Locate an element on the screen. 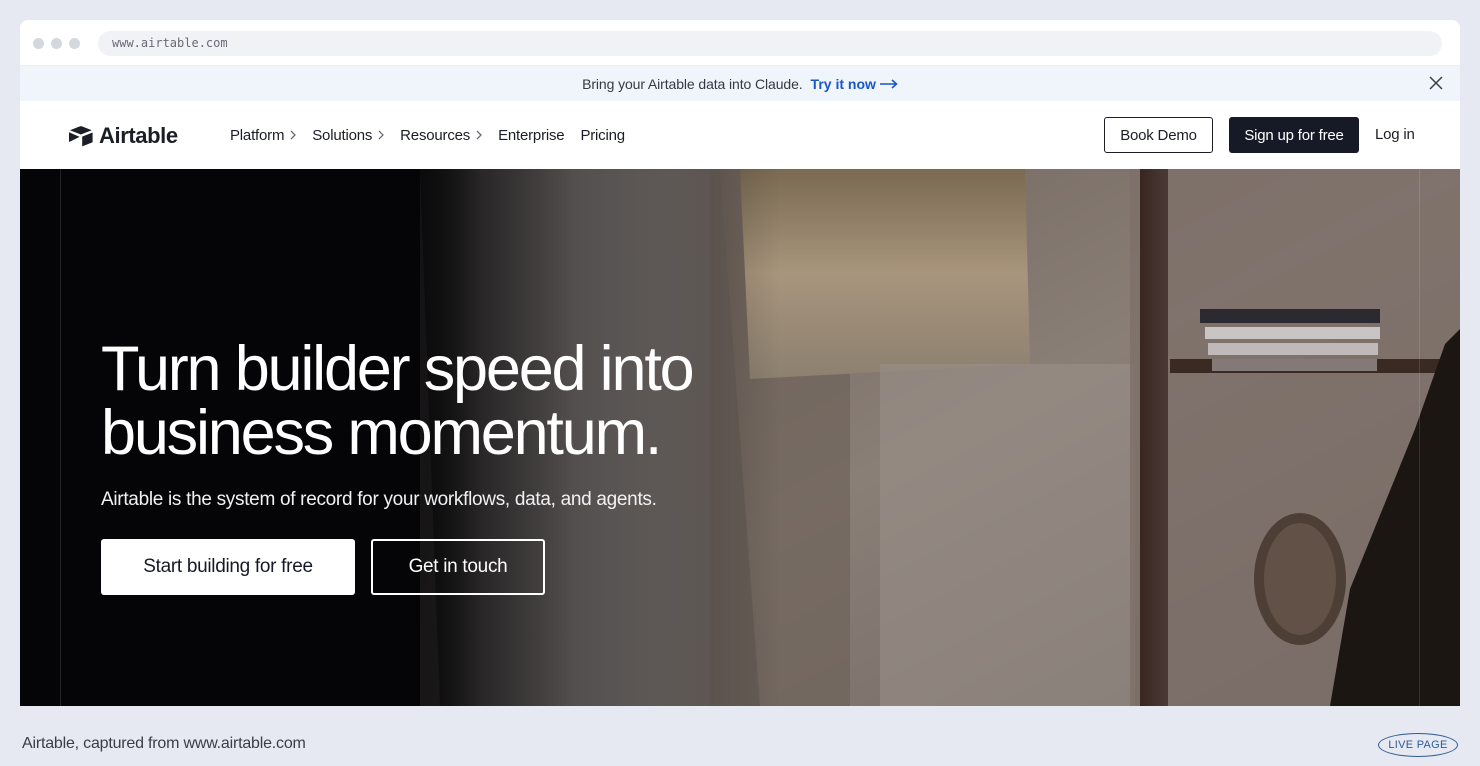 The height and width of the screenshot is (766, 1480). window-controls is located at coordinates (56, 43).